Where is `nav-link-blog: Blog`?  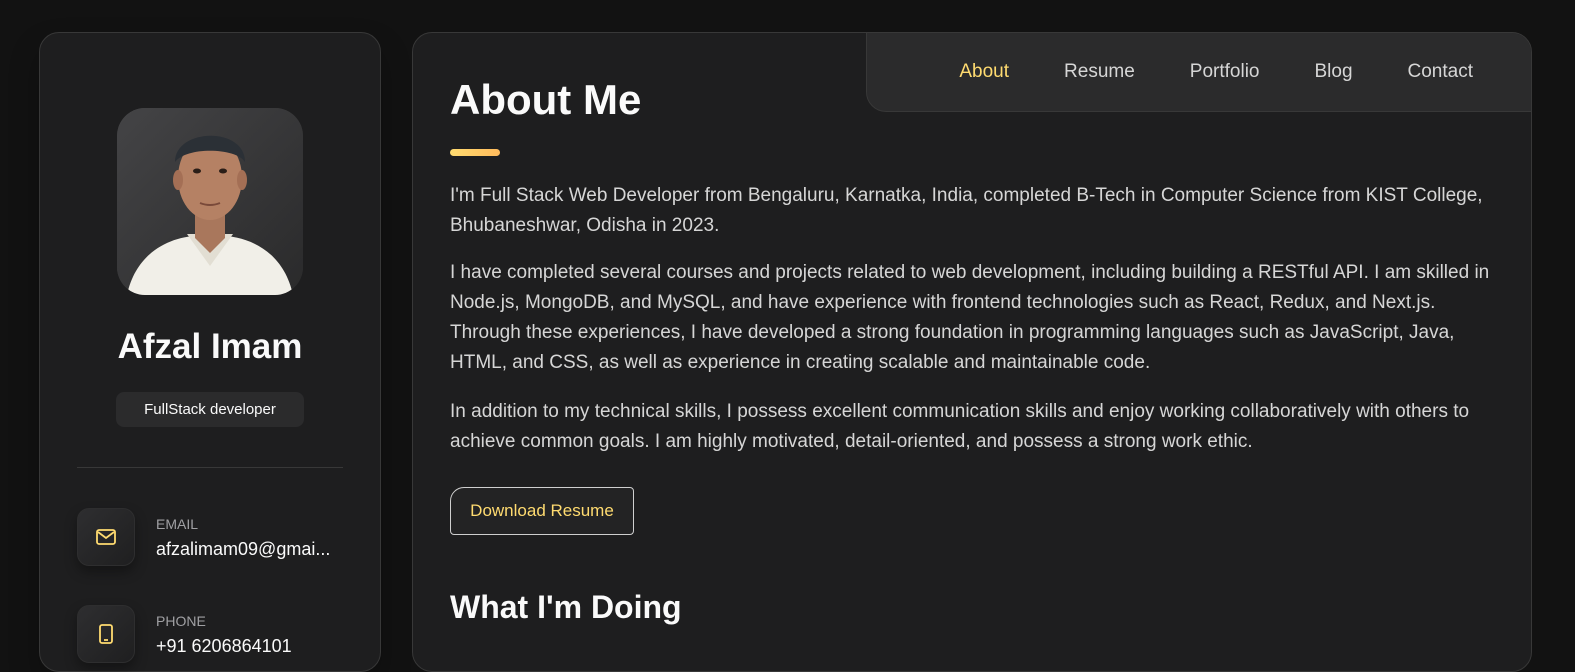 nav-link-blog: Blog is located at coordinates (1333, 72).